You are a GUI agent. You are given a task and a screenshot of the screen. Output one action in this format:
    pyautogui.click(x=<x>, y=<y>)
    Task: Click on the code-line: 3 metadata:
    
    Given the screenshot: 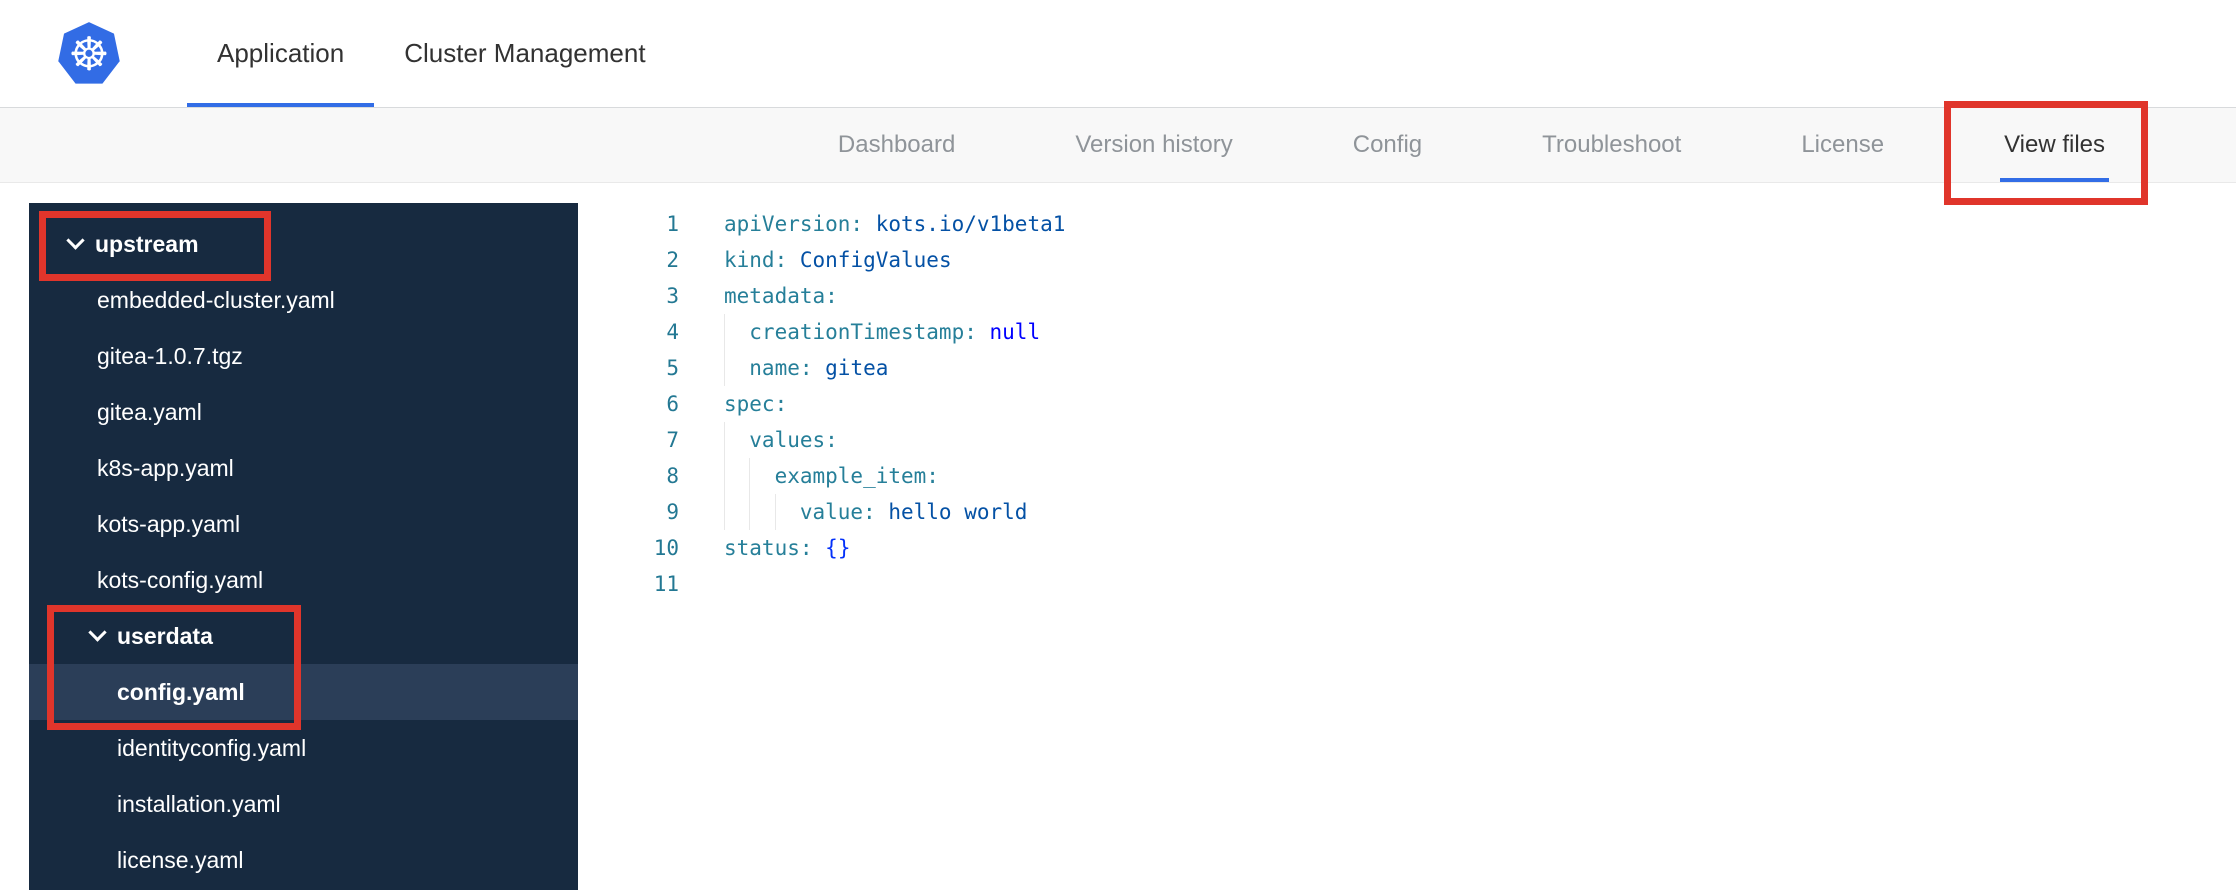 What is the action you would take?
    pyautogui.click(x=1407, y=296)
    